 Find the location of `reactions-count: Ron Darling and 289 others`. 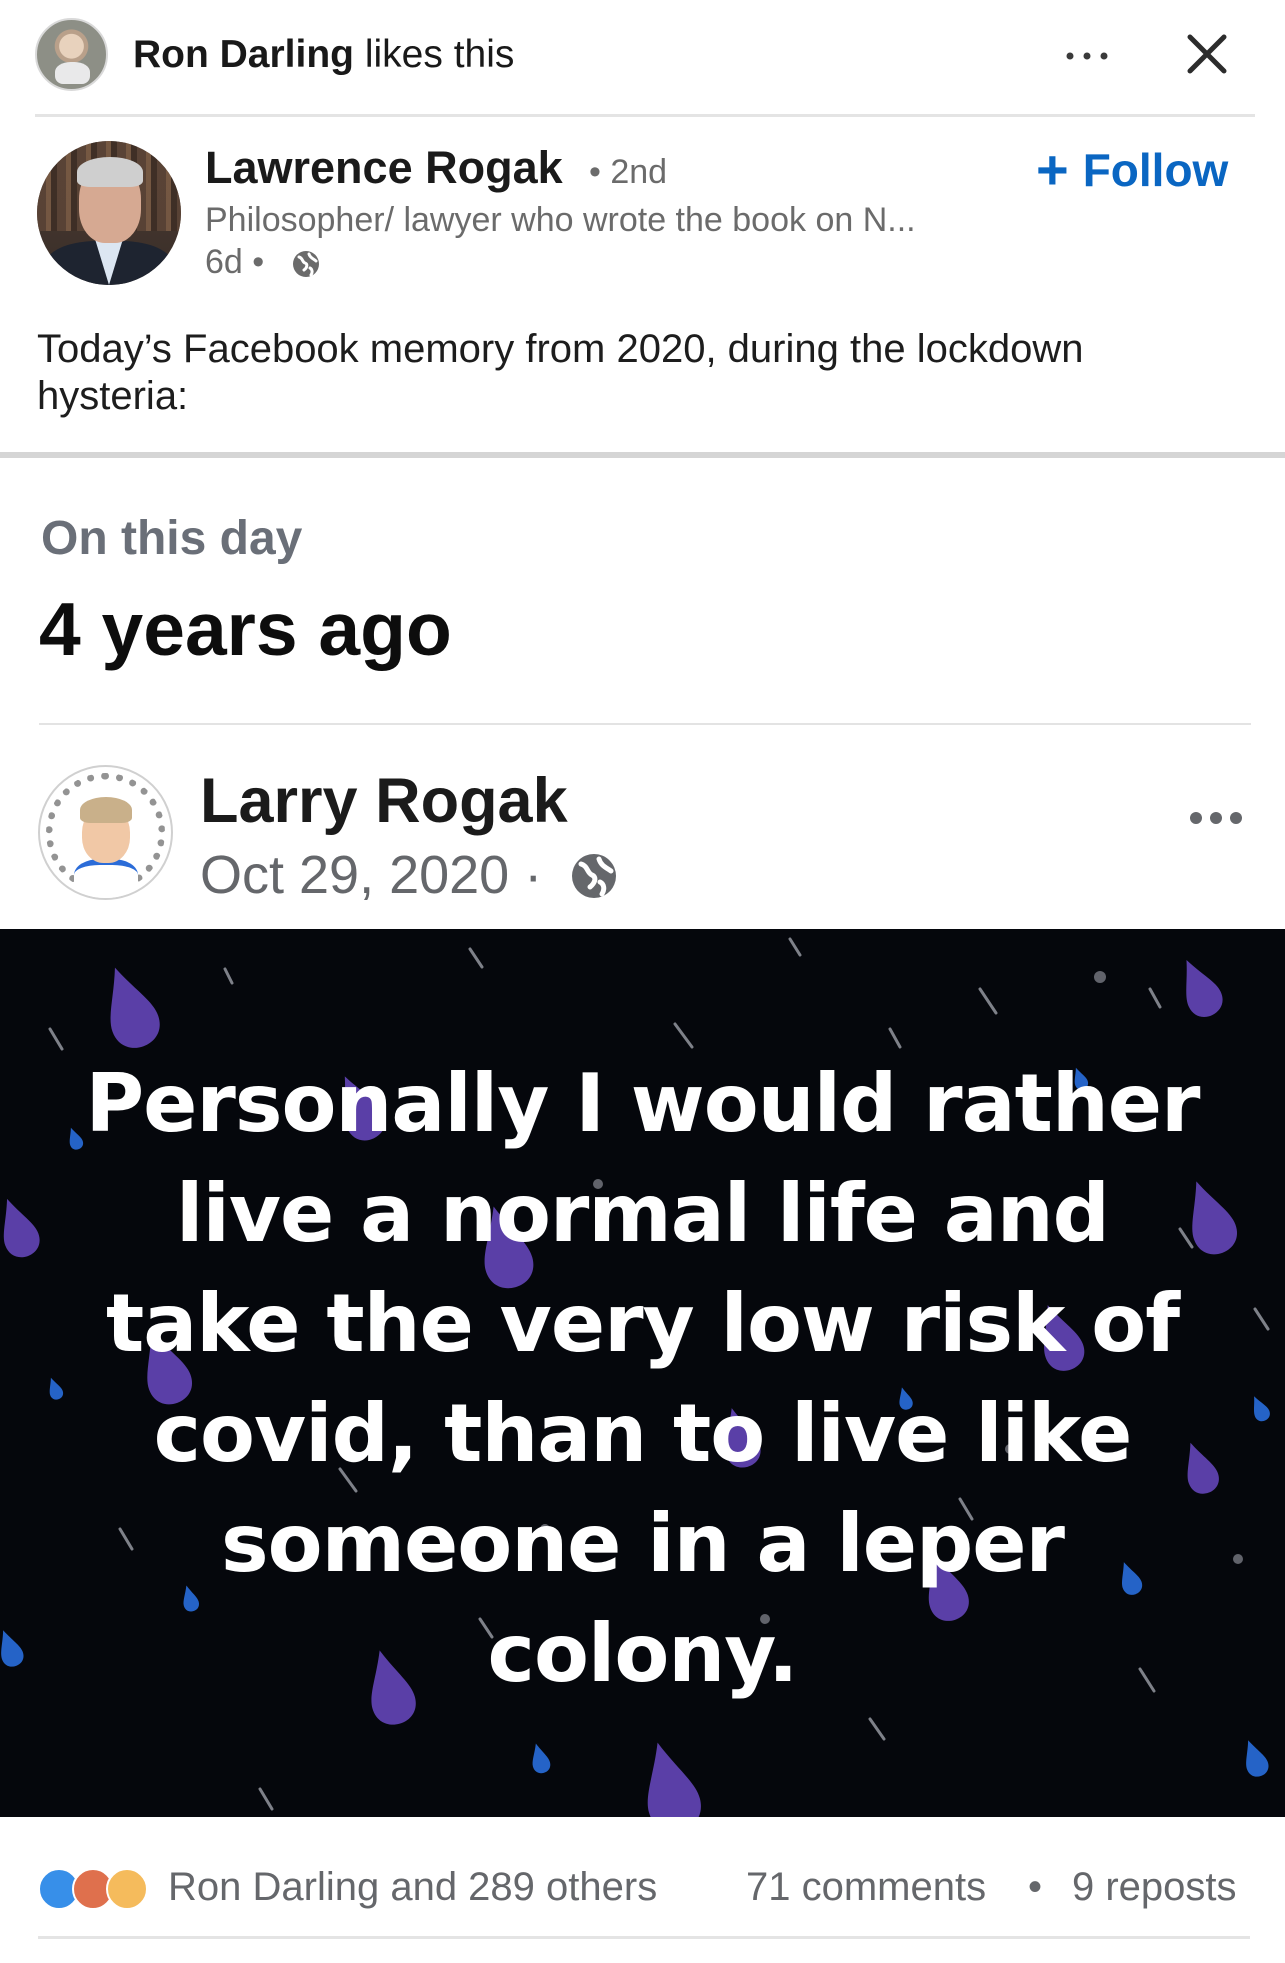

reactions-count: Ron Darling and 289 others is located at coordinates (412, 1887).